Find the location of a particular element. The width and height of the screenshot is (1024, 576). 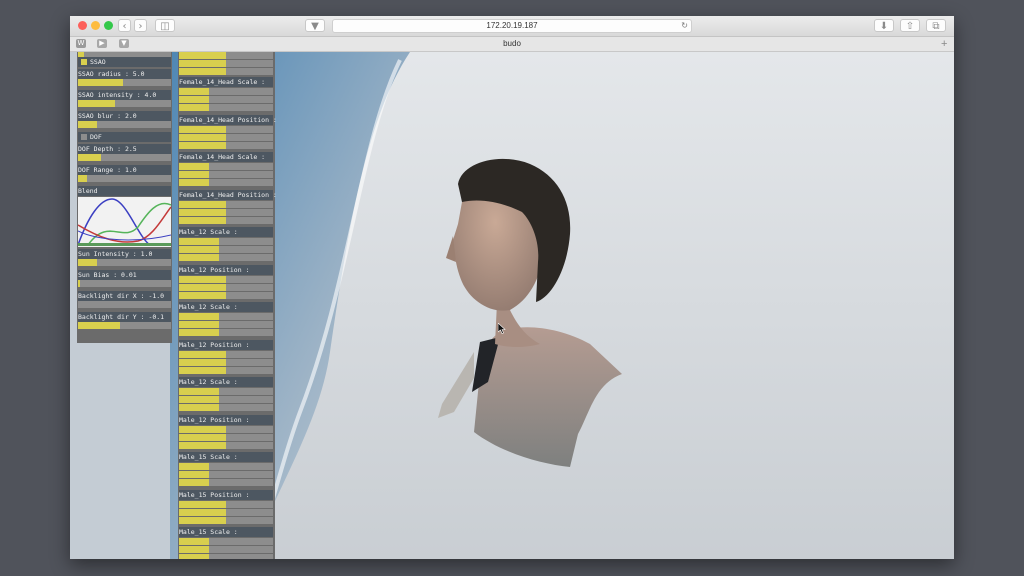

close-window-button is located at coordinates (82, 25).